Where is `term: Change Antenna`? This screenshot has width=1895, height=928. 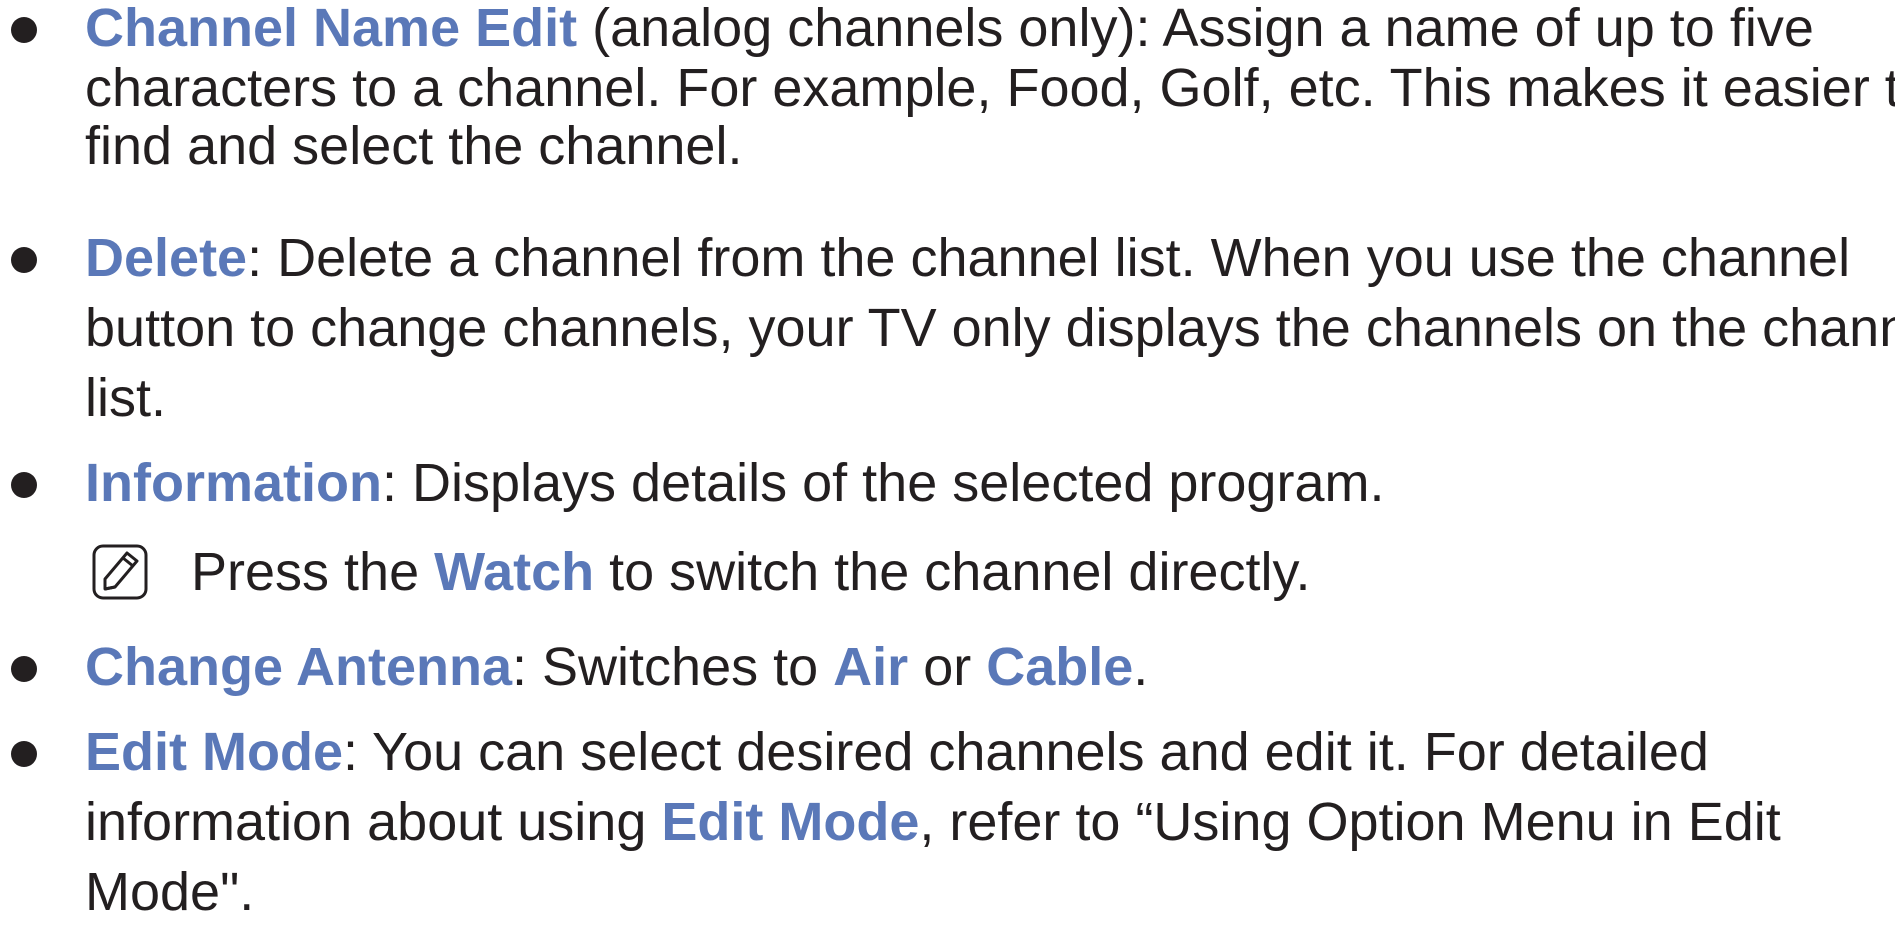 term: Change Antenna is located at coordinates (299, 667).